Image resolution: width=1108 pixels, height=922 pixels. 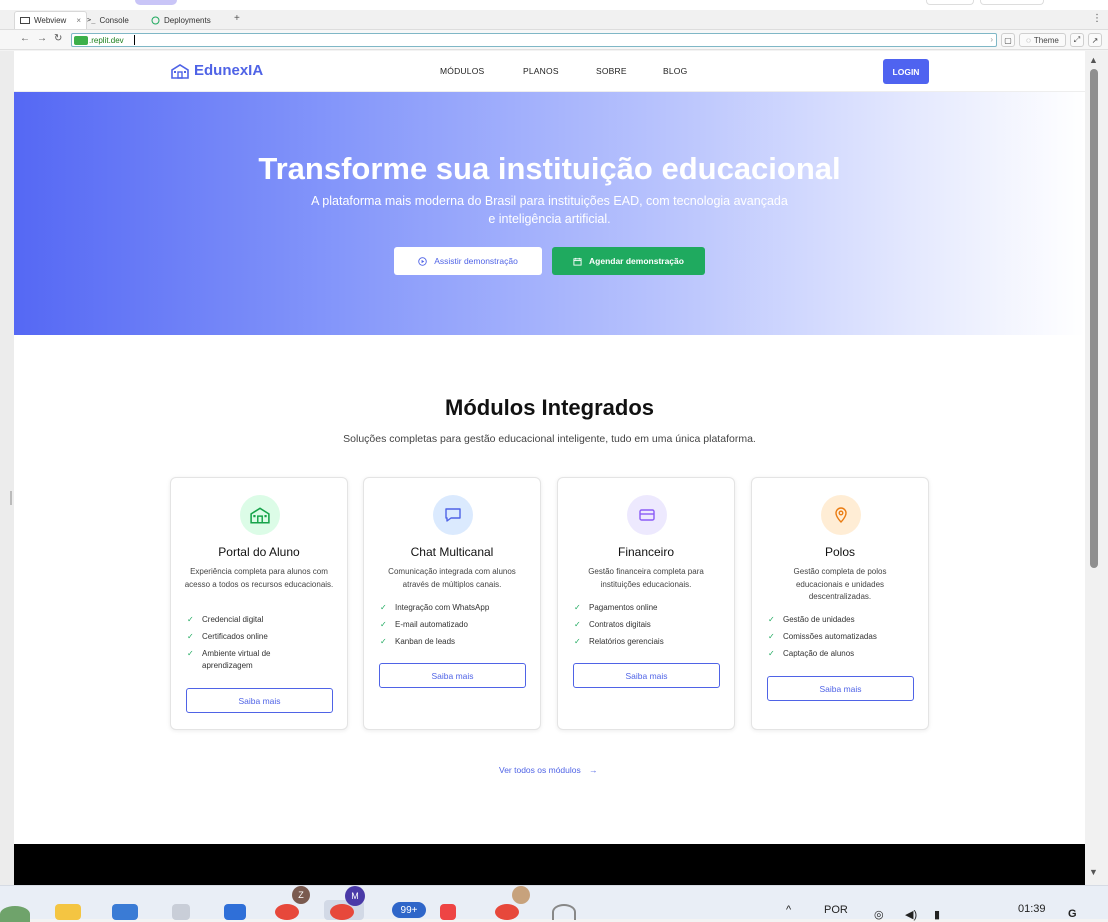 I want to click on nav-blog: BLOG, so click(x=675, y=71).